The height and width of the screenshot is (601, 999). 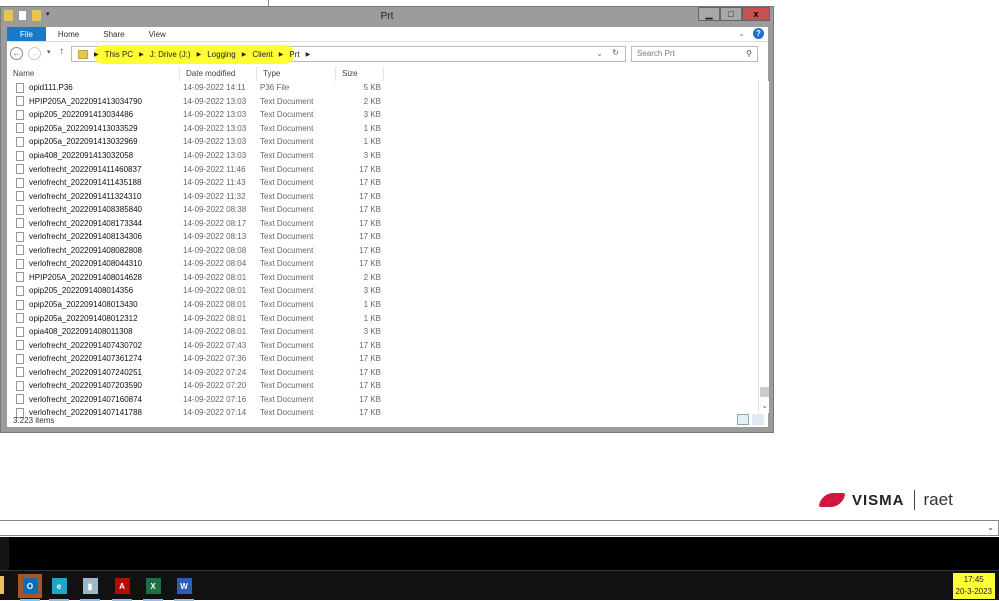 I want to click on breadcrumb-logging: Logging, so click(x=221, y=54).